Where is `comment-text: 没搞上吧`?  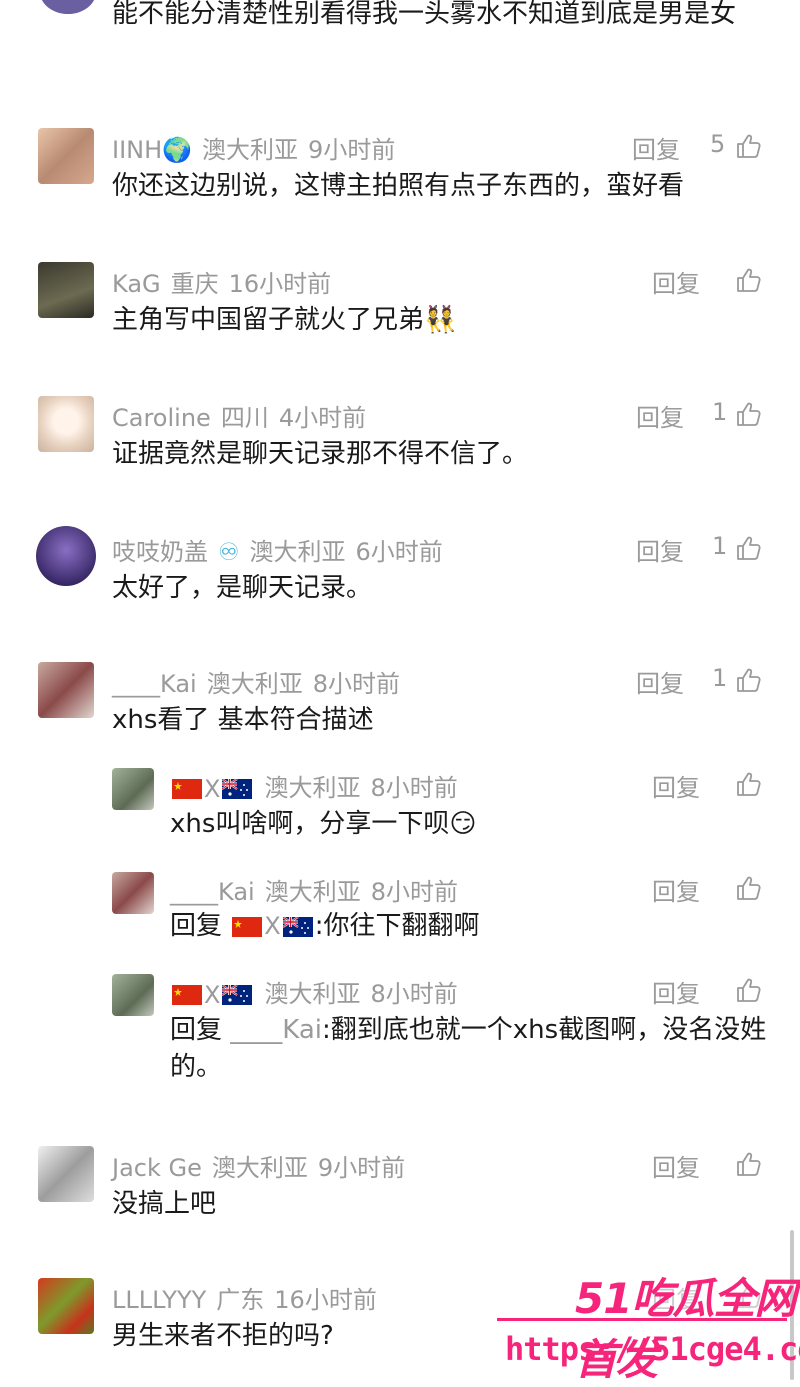
comment-text: 没搞上吧 is located at coordinates (164, 1204).